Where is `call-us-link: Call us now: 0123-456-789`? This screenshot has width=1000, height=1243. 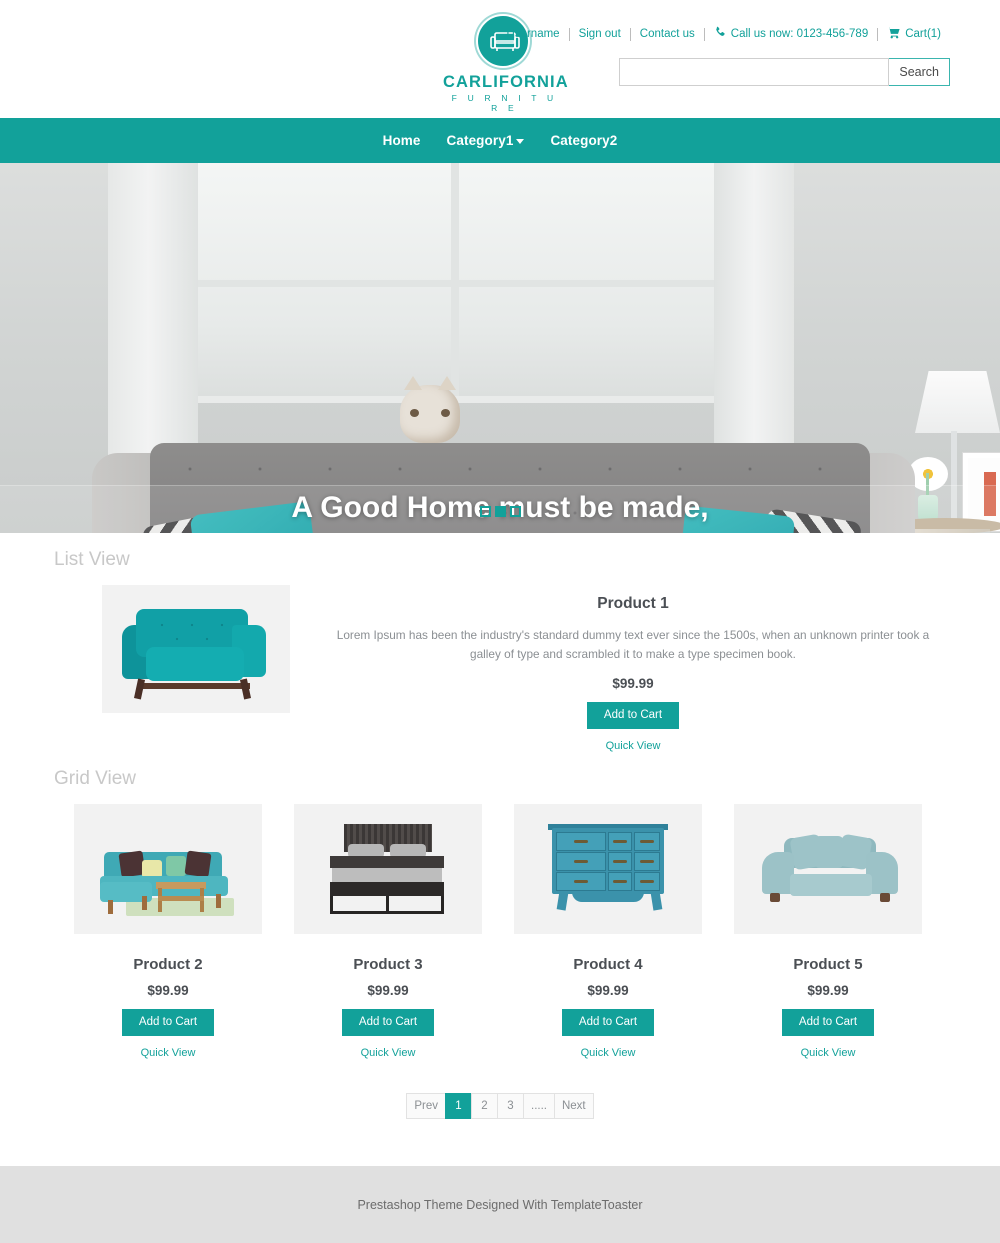 call-us-link: Call us now: 0123-456-789 is located at coordinates (791, 34).